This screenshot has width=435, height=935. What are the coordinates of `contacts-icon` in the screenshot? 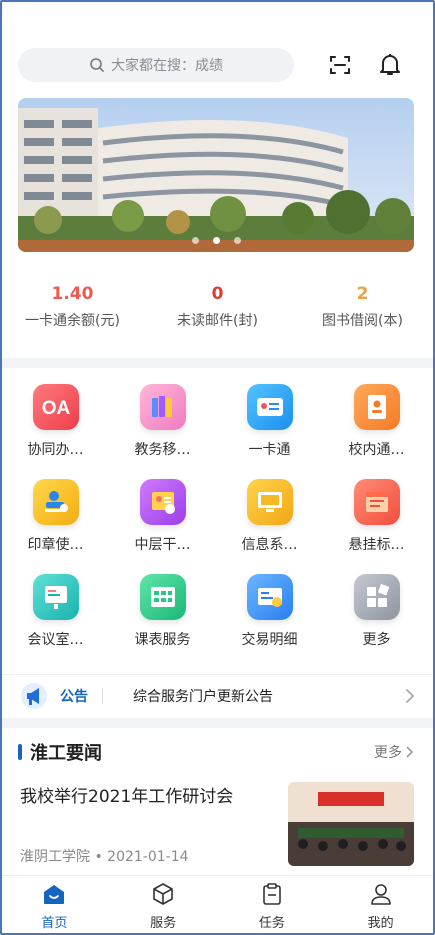 It's located at (376, 407).